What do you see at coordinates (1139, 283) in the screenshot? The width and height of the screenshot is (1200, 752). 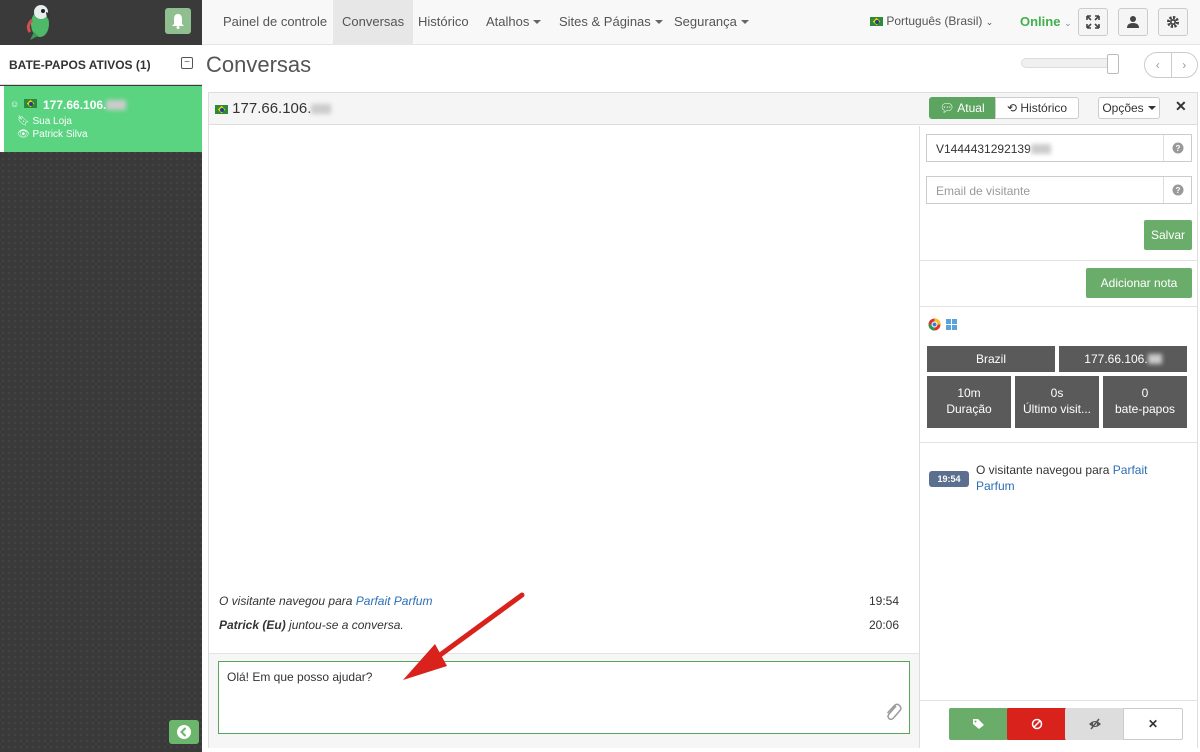 I see `add-note-button: Adicionar nota` at bounding box center [1139, 283].